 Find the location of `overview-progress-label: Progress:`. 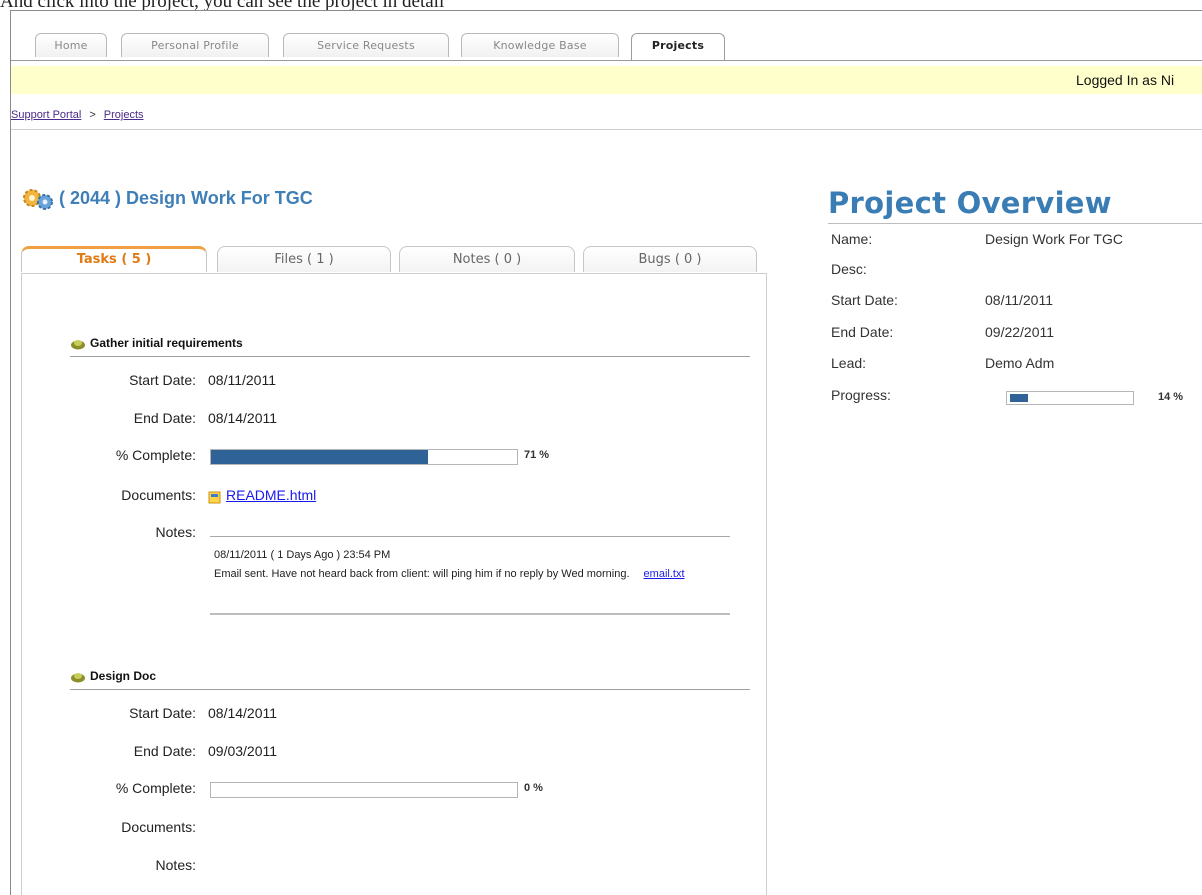

overview-progress-label: Progress: is located at coordinates (861, 395).